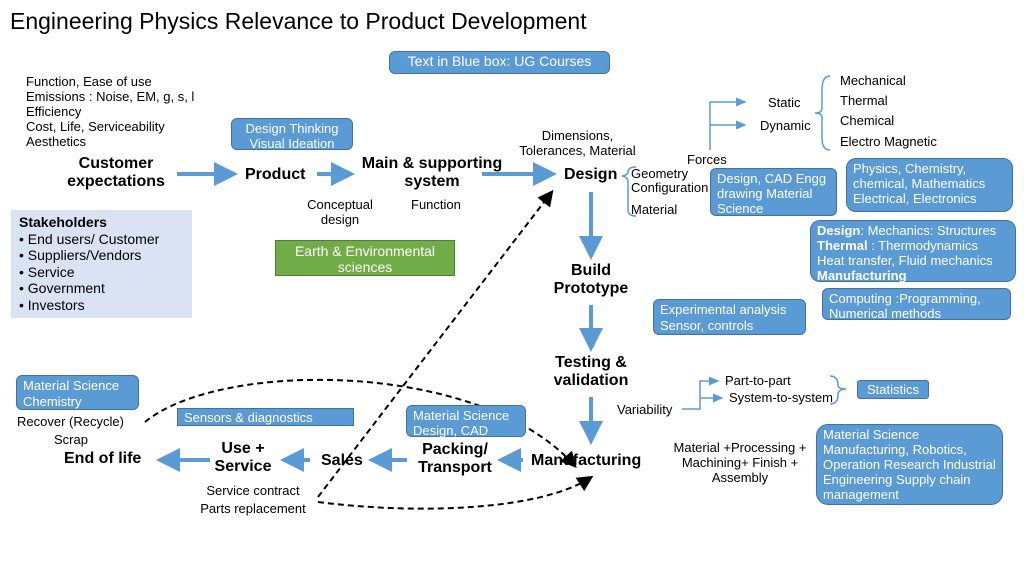 This screenshot has height=576, width=1024. I want to click on course-statistics: Statistics, so click(893, 389).